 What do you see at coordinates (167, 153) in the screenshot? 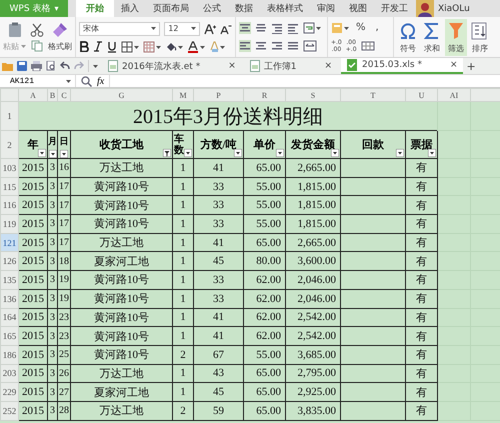
I see `filter-active-icon` at bounding box center [167, 153].